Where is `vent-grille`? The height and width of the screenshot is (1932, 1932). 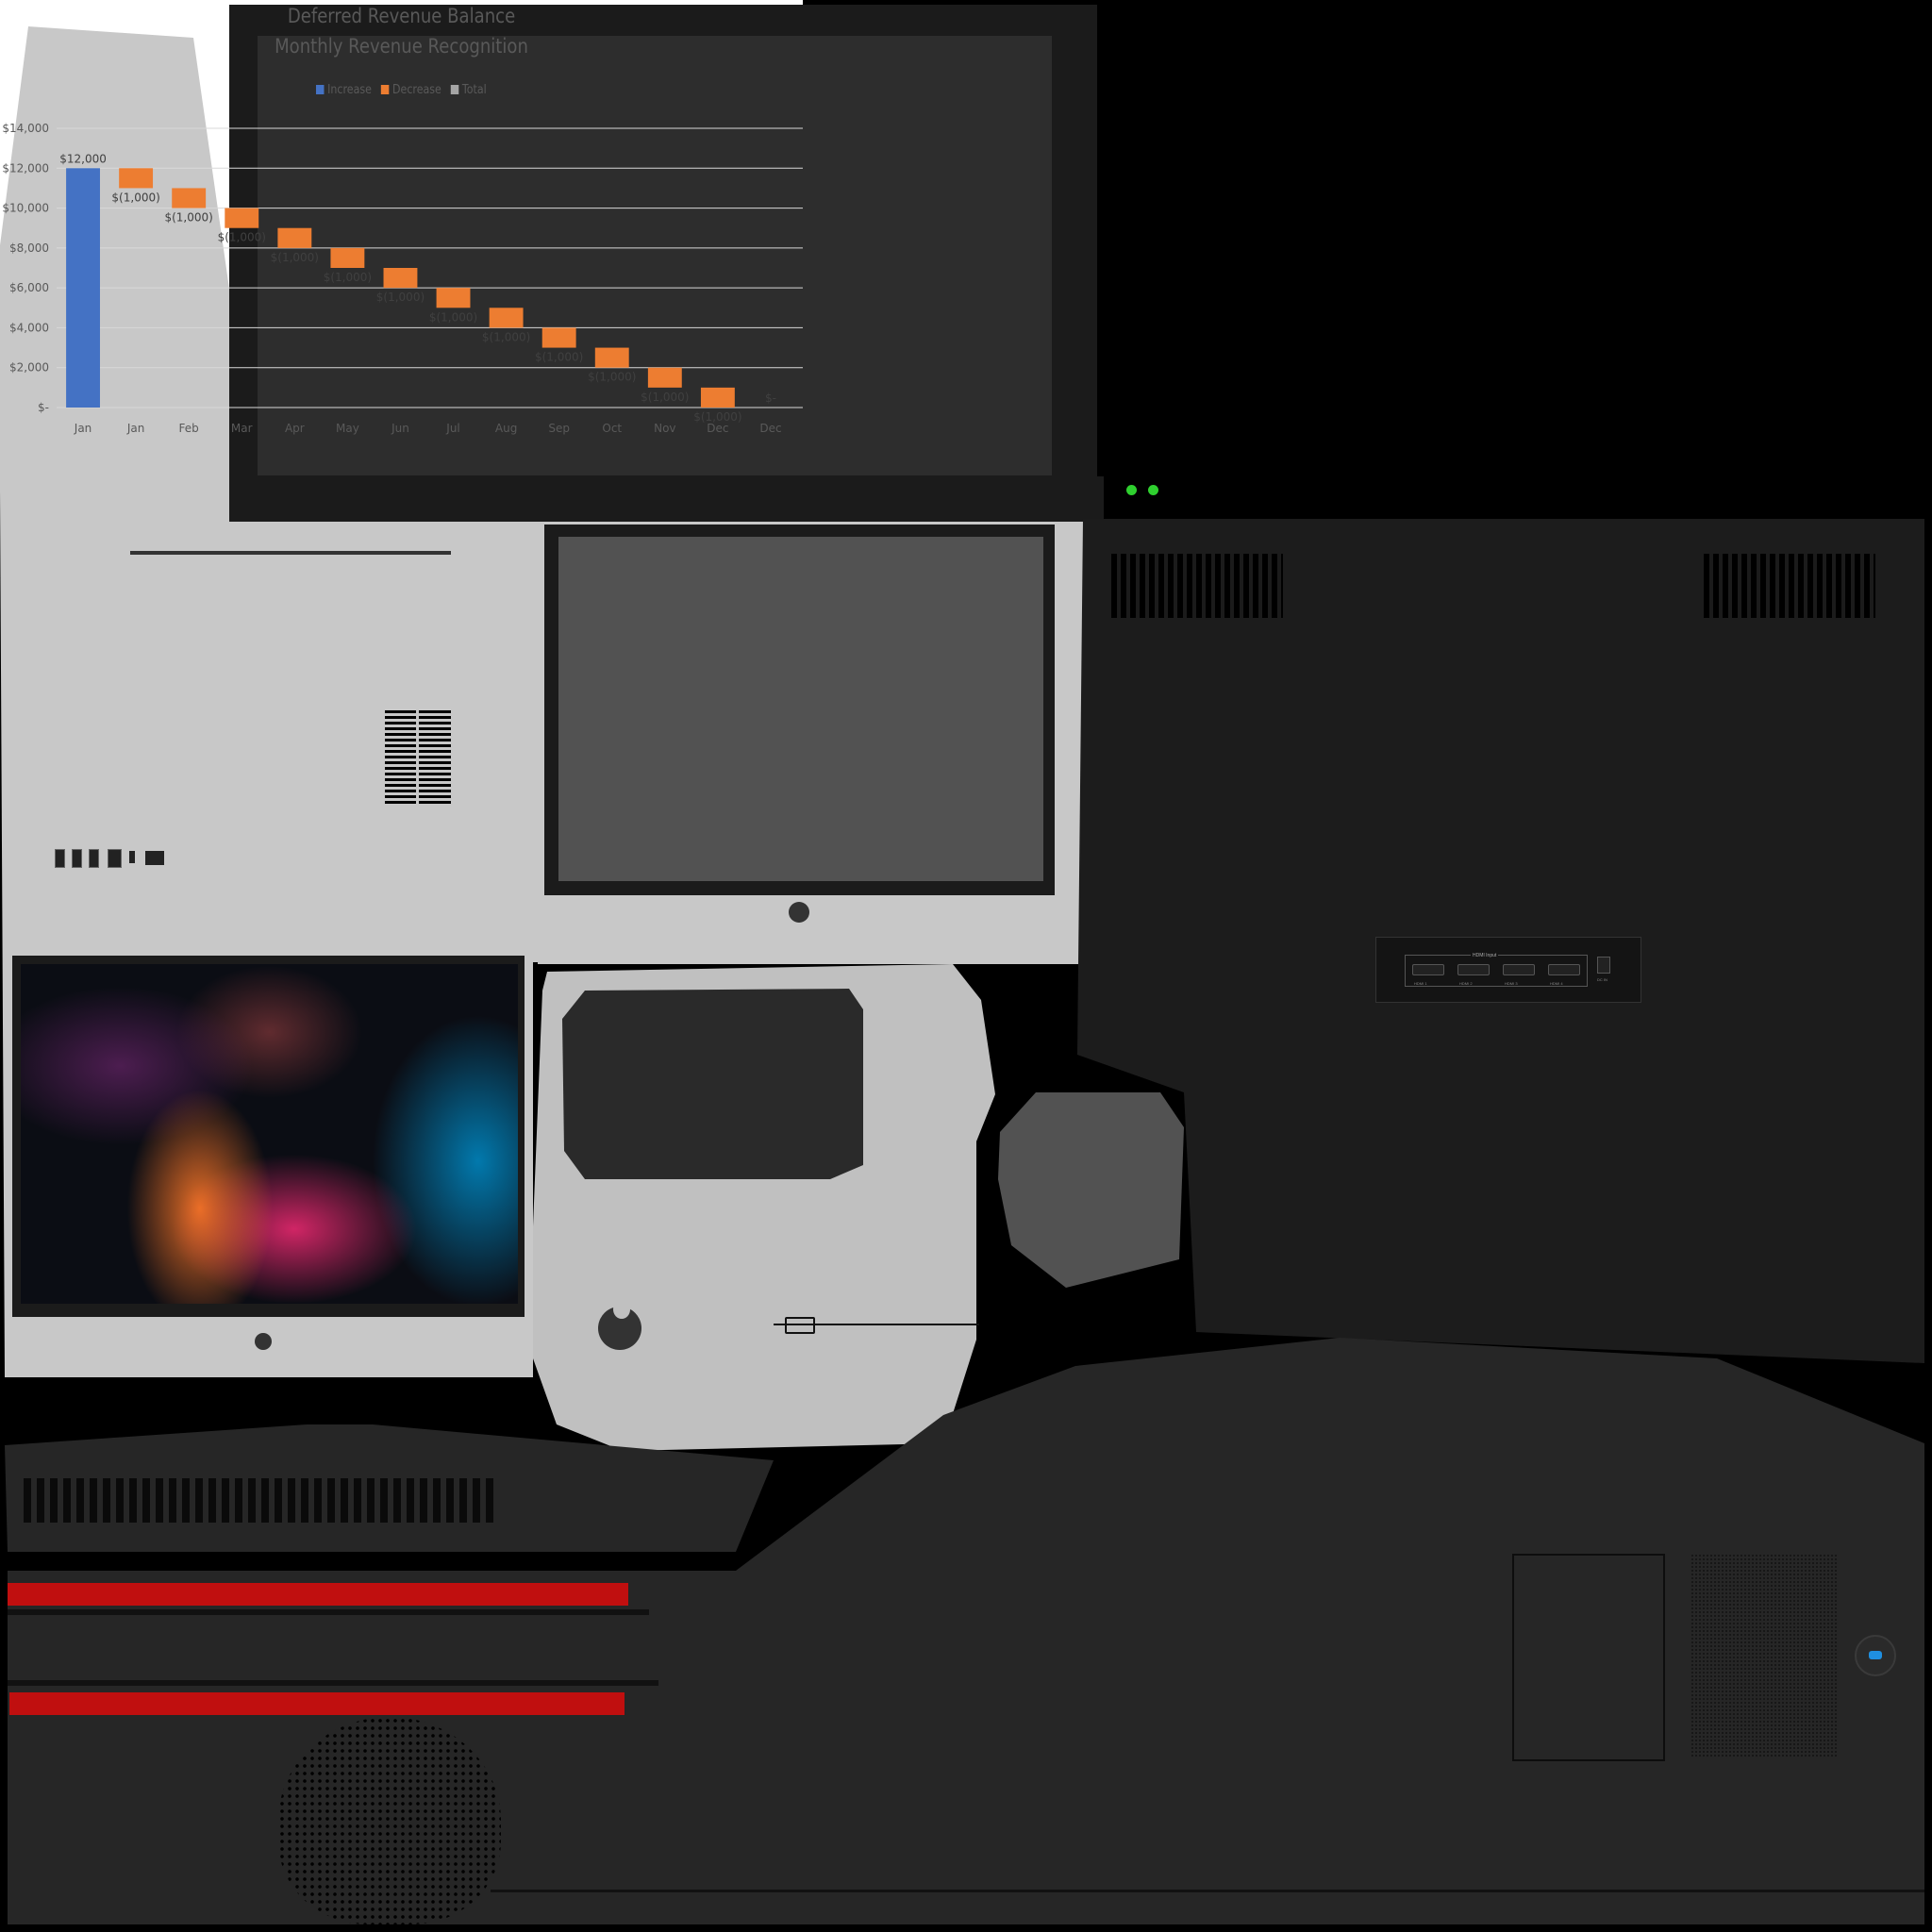
vent-grille is located at coordinates (260, 1500).